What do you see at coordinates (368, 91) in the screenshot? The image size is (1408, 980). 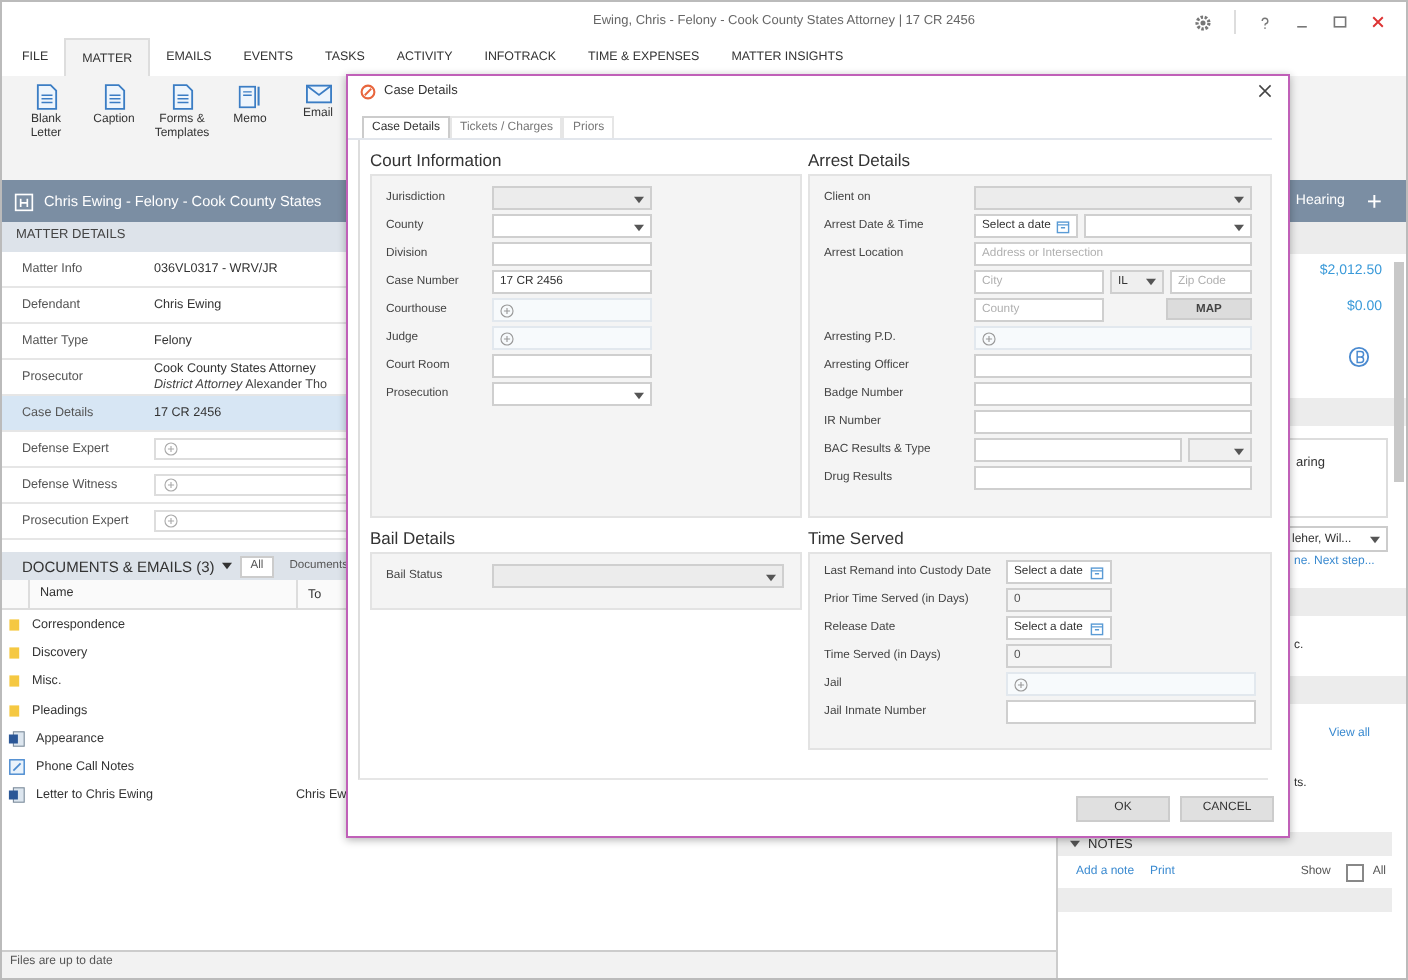 I see `logo-icon` at bounding box center [368, 91].